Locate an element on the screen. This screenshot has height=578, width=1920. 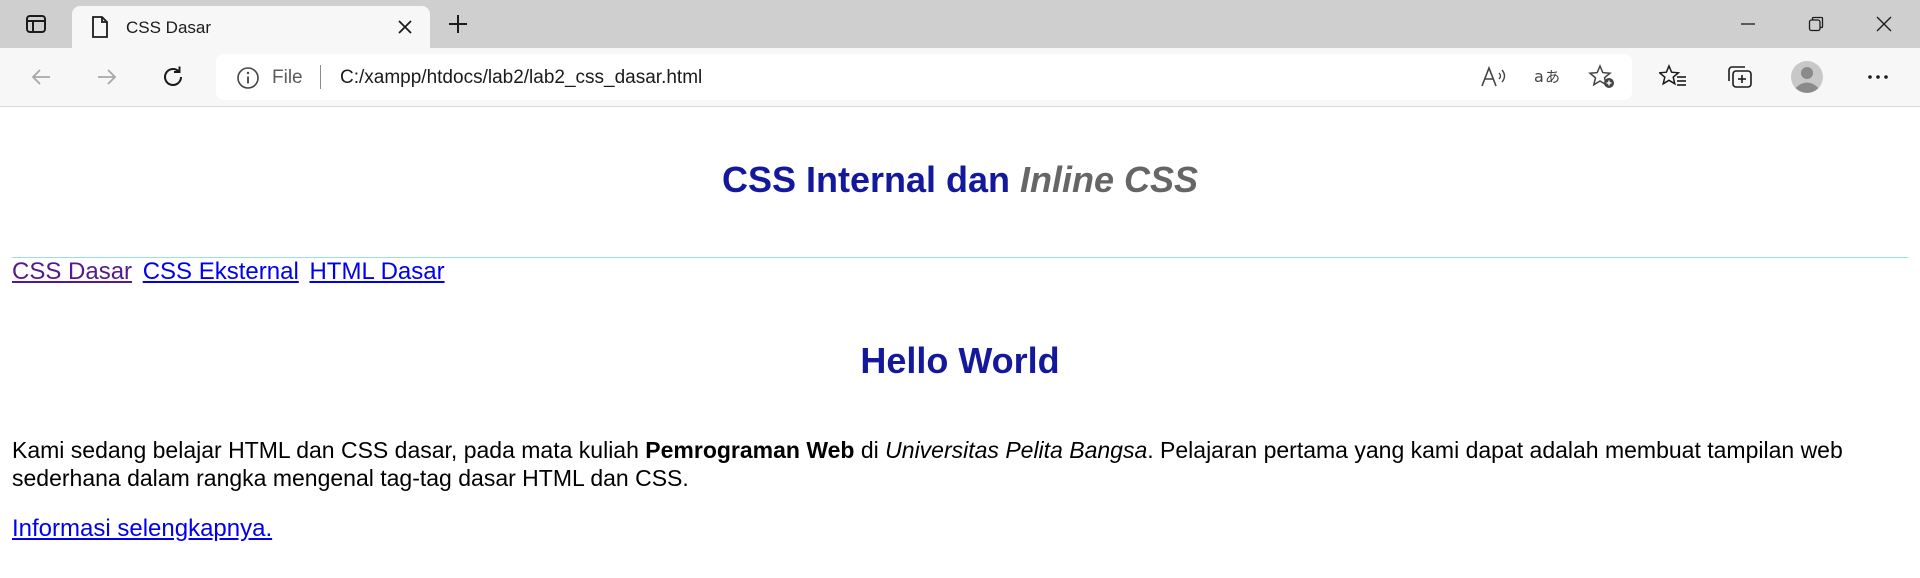
refresh-icon is located at coordinates (173, 76).